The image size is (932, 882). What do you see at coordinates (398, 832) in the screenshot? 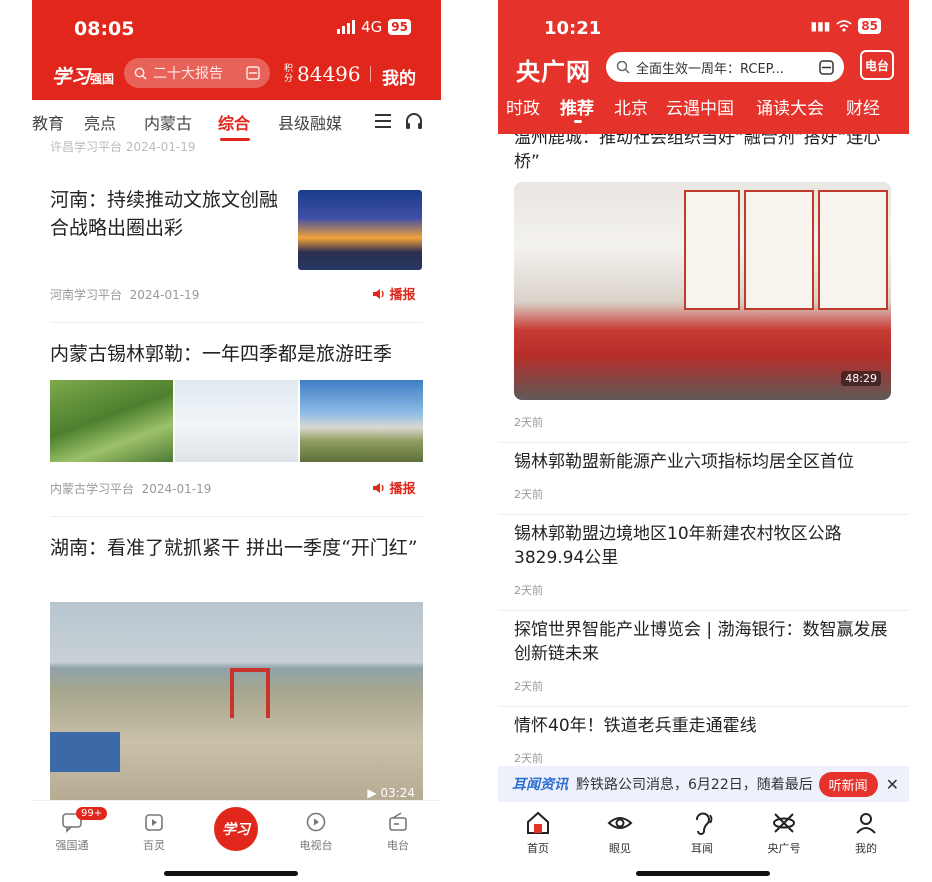
I see `nav-radio: 电台` at bounding box center [398, 832].